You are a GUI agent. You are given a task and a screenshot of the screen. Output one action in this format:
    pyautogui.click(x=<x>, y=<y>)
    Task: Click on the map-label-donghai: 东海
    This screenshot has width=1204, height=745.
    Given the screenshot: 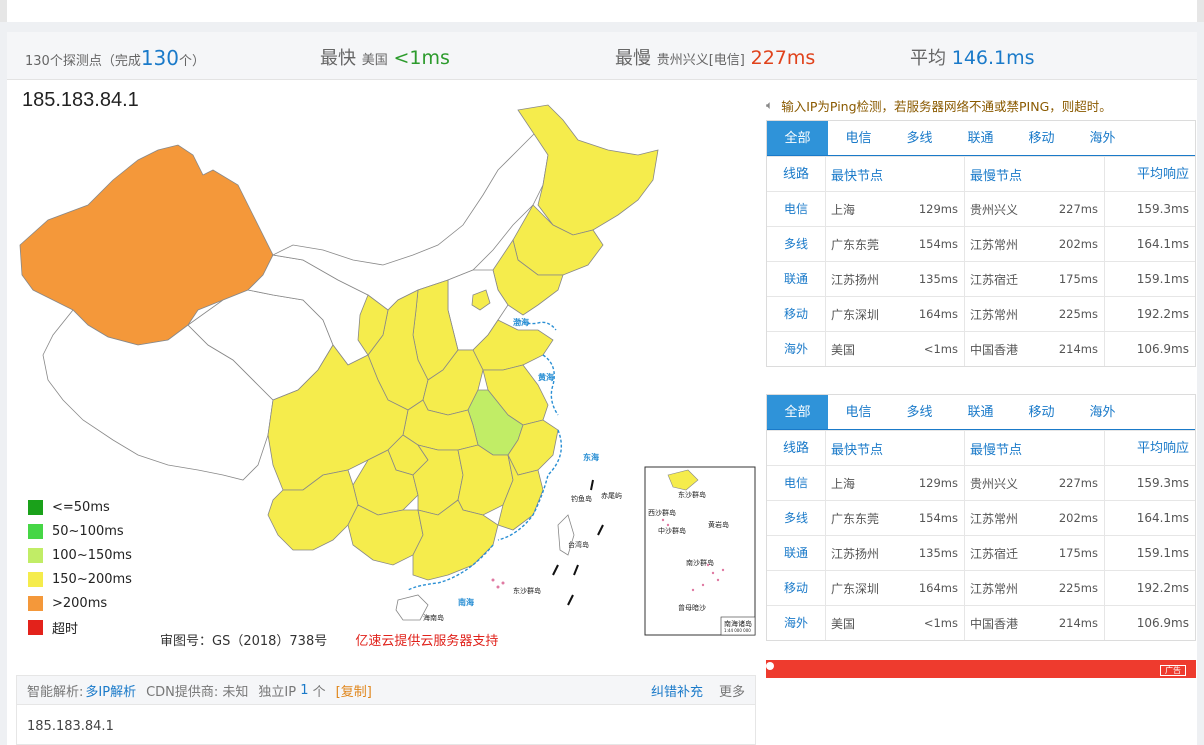 What is the action you would take?
    pyautogui.click(x=591, y=457)
    